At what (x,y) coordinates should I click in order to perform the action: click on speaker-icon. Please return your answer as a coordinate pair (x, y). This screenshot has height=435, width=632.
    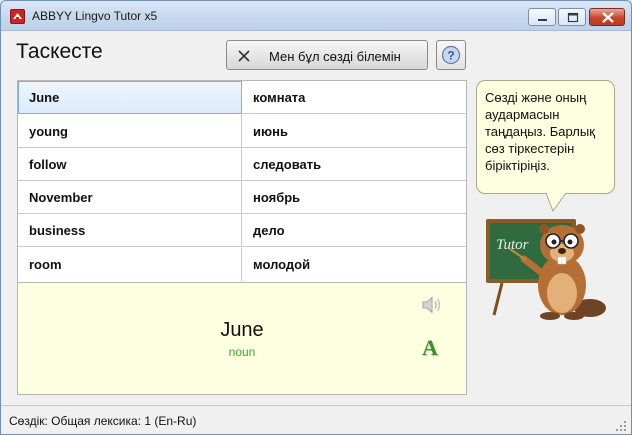
    Looking at the image, I should click on (432, 305).